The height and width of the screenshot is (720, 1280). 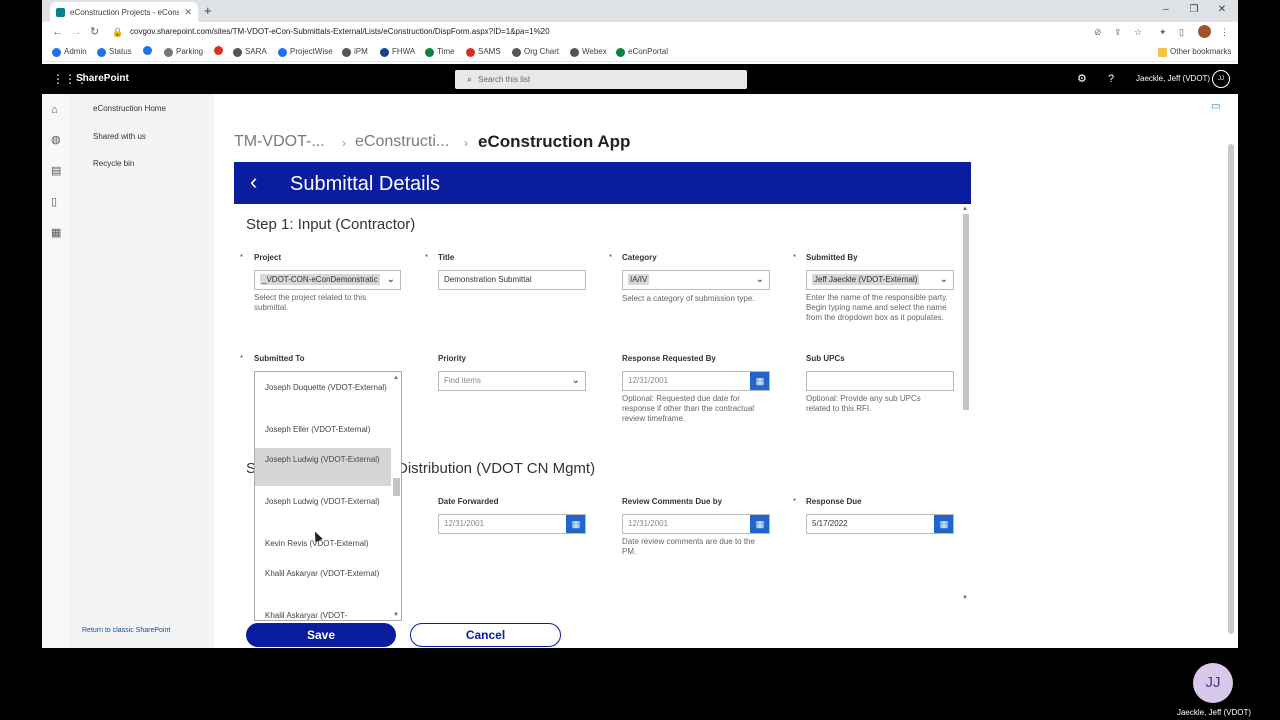 What do you see at coordinates (601, 79) in the screenshot?
I see `search-input: ⌕ Search this list` at bounding box center [601, 79].